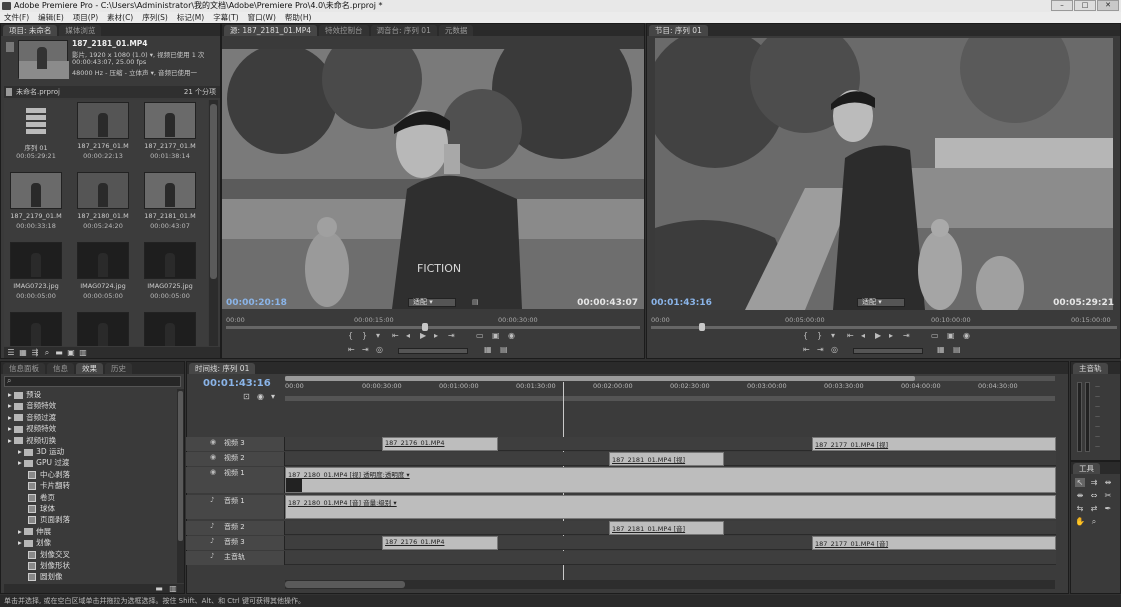 The width and height of the screenshot is (1121, 607). What do you see at coordinates (670, 558) in the screenshot?
I see `track-lane` at bounding box center [670, 558].